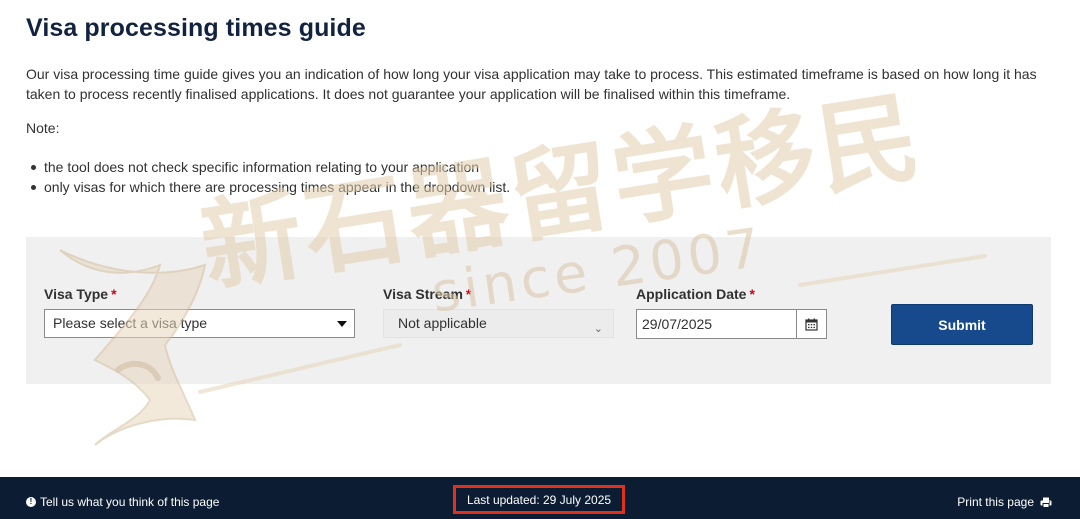  I want to click on visa-type-value: Please select a visa type, so click(130, 323).